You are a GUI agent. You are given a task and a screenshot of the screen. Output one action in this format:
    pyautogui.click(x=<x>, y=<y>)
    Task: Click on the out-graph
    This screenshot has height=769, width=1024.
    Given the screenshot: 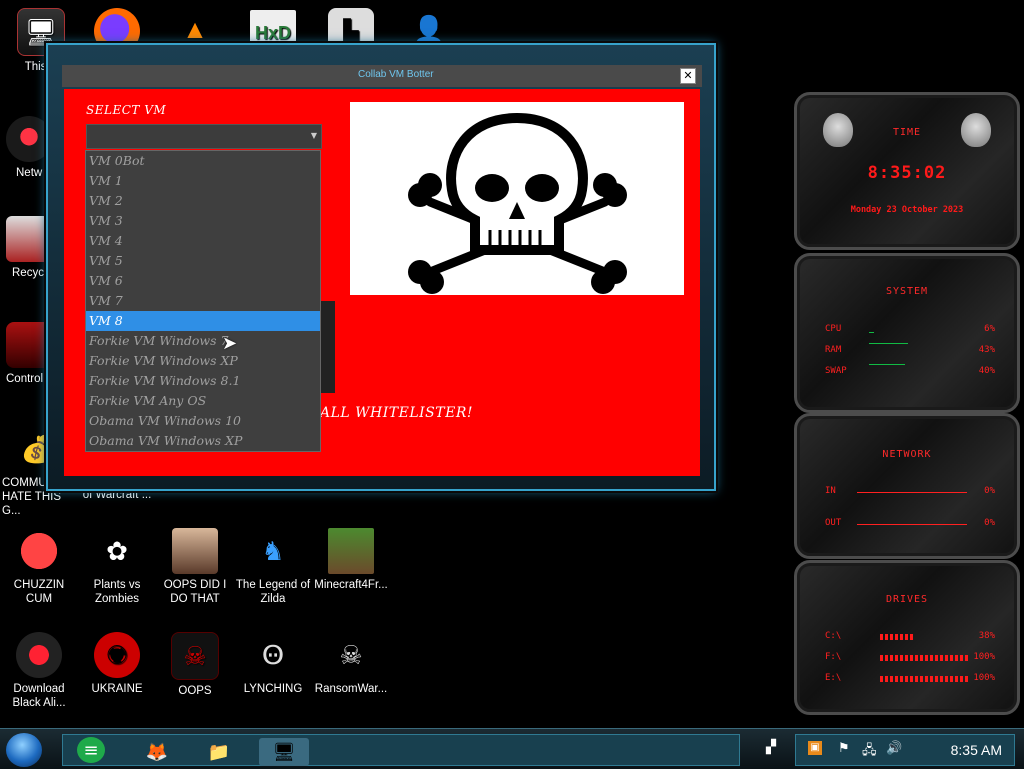 What is the action you would take?
    pyautogui.click(x=912, y=524)
    